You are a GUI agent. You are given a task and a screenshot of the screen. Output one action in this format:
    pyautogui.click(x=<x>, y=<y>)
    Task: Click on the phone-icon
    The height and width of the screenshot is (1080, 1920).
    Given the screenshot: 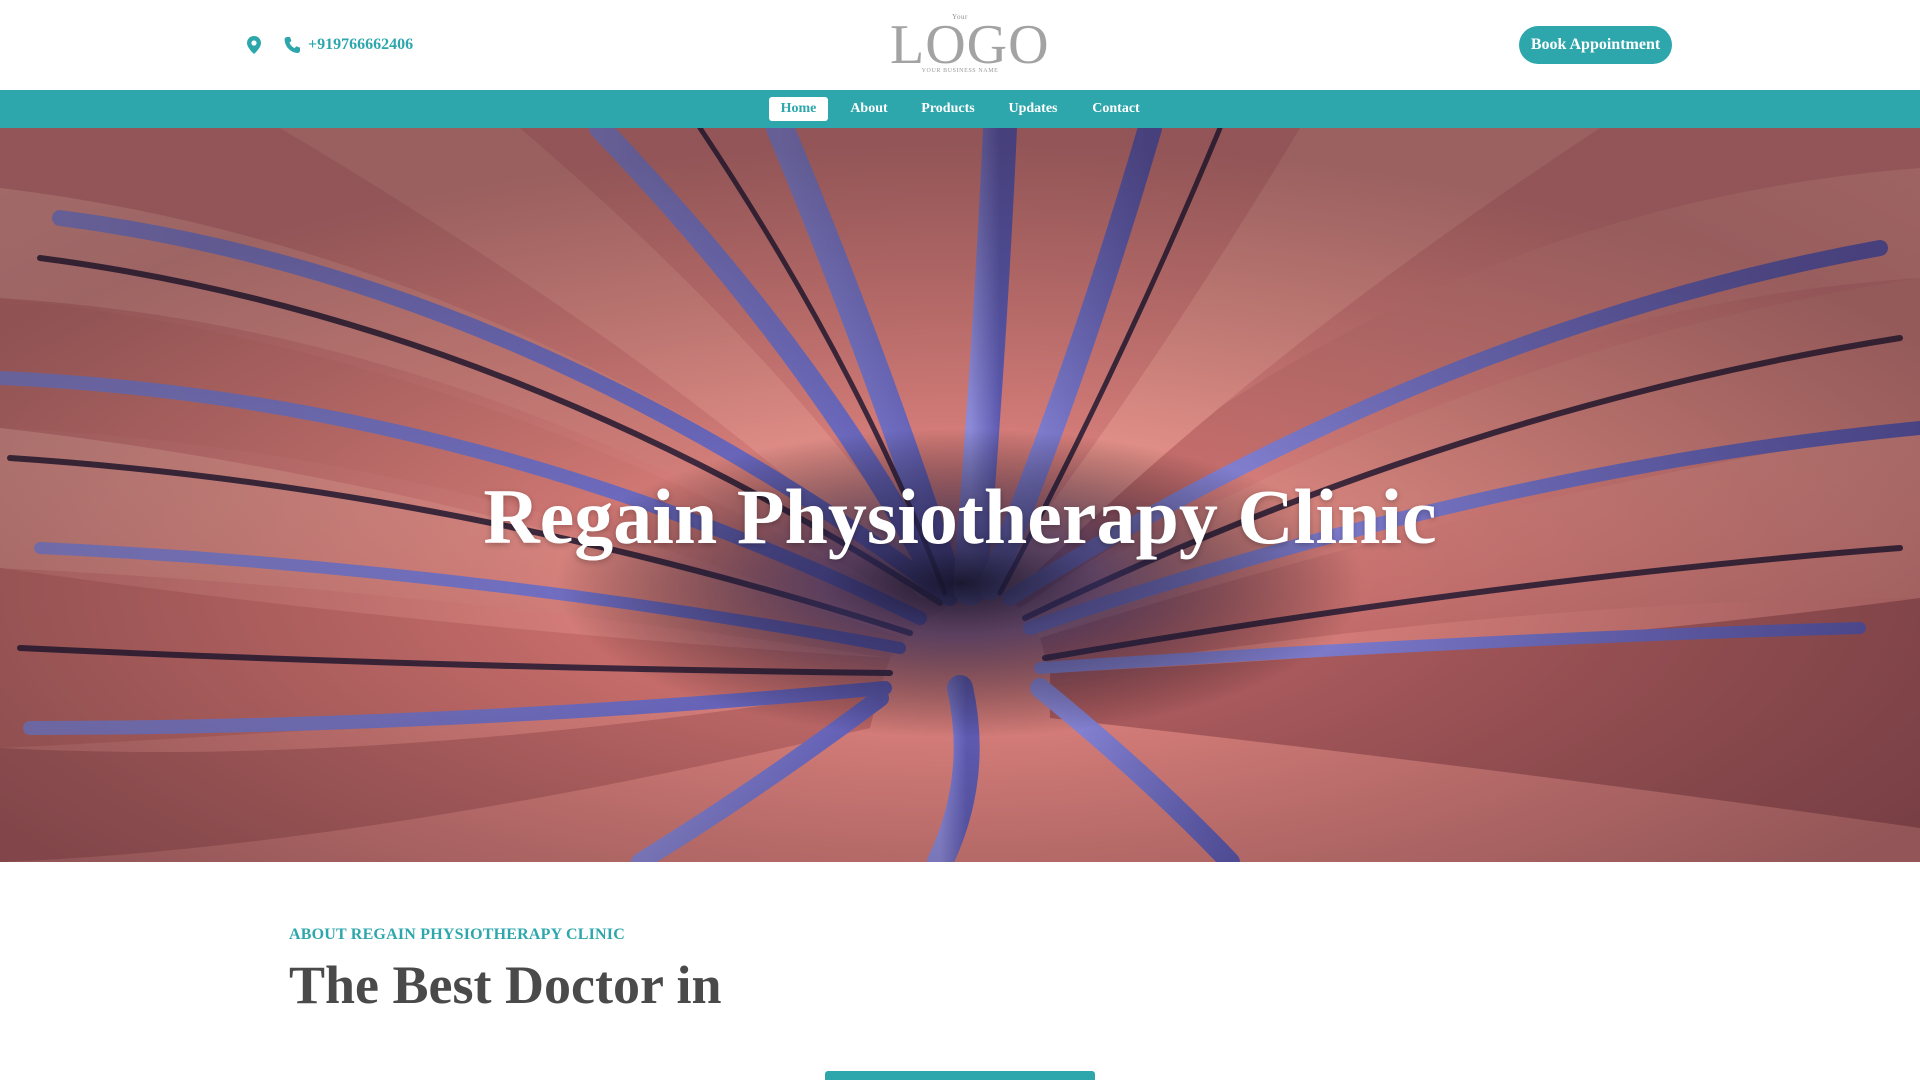 What is the action you would take?
    pyautogui.click(x=292, y=45)
    